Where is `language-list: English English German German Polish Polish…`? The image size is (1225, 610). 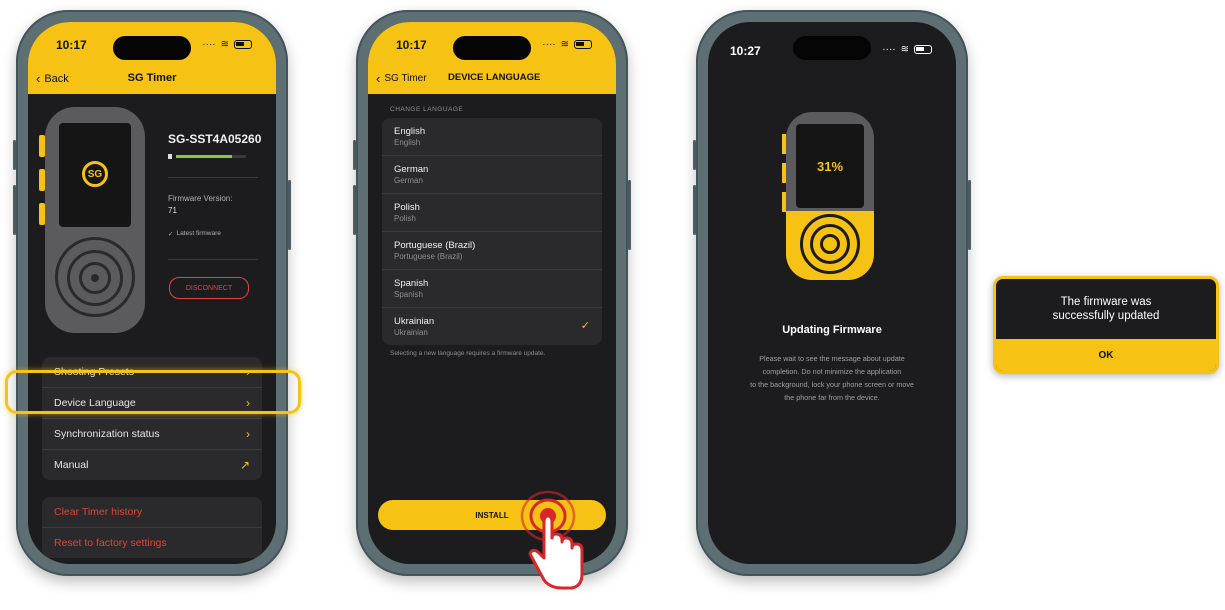
language-list: English English German German Polish Polish… is located at coordinates (492, 231).